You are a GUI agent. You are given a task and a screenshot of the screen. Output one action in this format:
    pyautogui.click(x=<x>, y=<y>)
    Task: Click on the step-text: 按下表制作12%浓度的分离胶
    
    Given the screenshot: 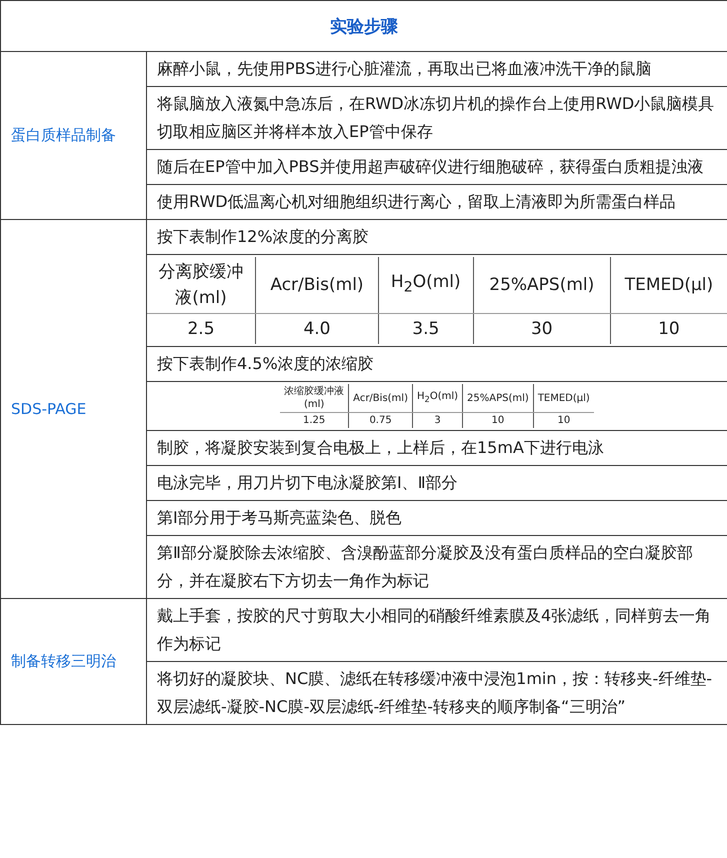 What is the action you would take?
    pyautogui.click(x=263, y=236)
    